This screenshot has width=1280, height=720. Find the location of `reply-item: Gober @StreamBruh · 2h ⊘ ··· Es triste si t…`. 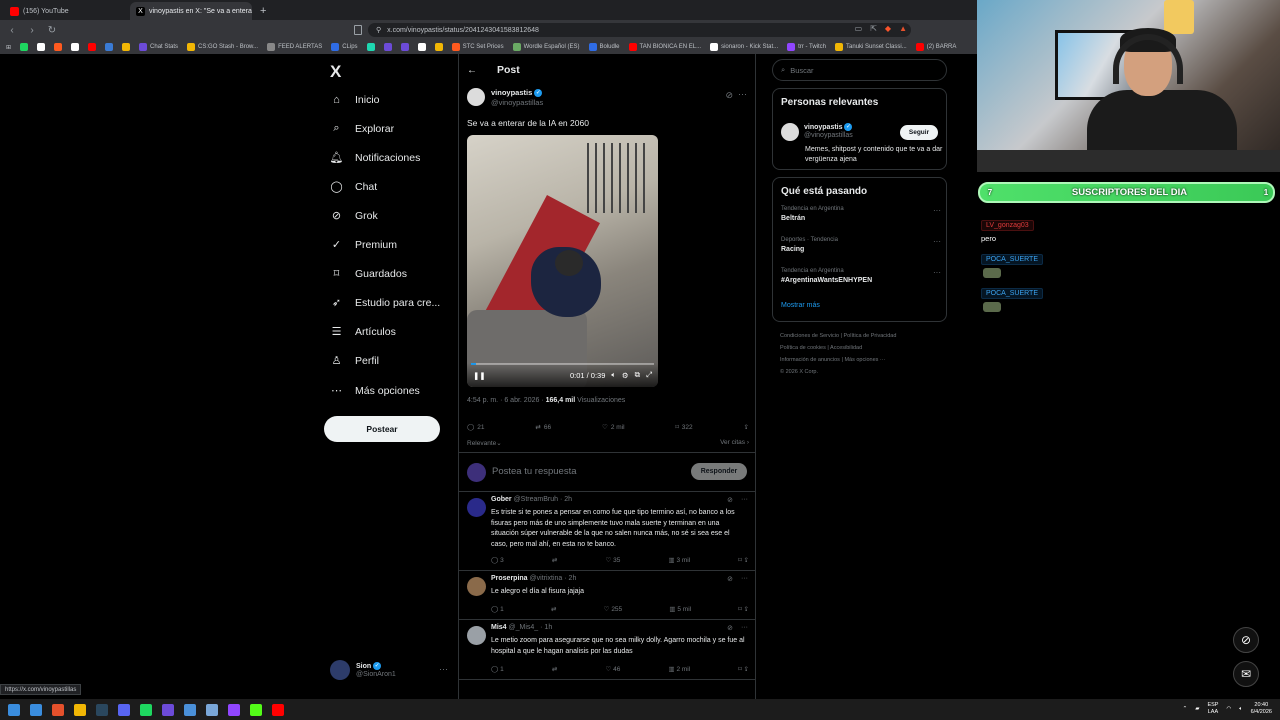

reply-item: Gober @StreamBruh · 2h ⊘ ··· Es triste si t… is located at coordinates (607, 531).